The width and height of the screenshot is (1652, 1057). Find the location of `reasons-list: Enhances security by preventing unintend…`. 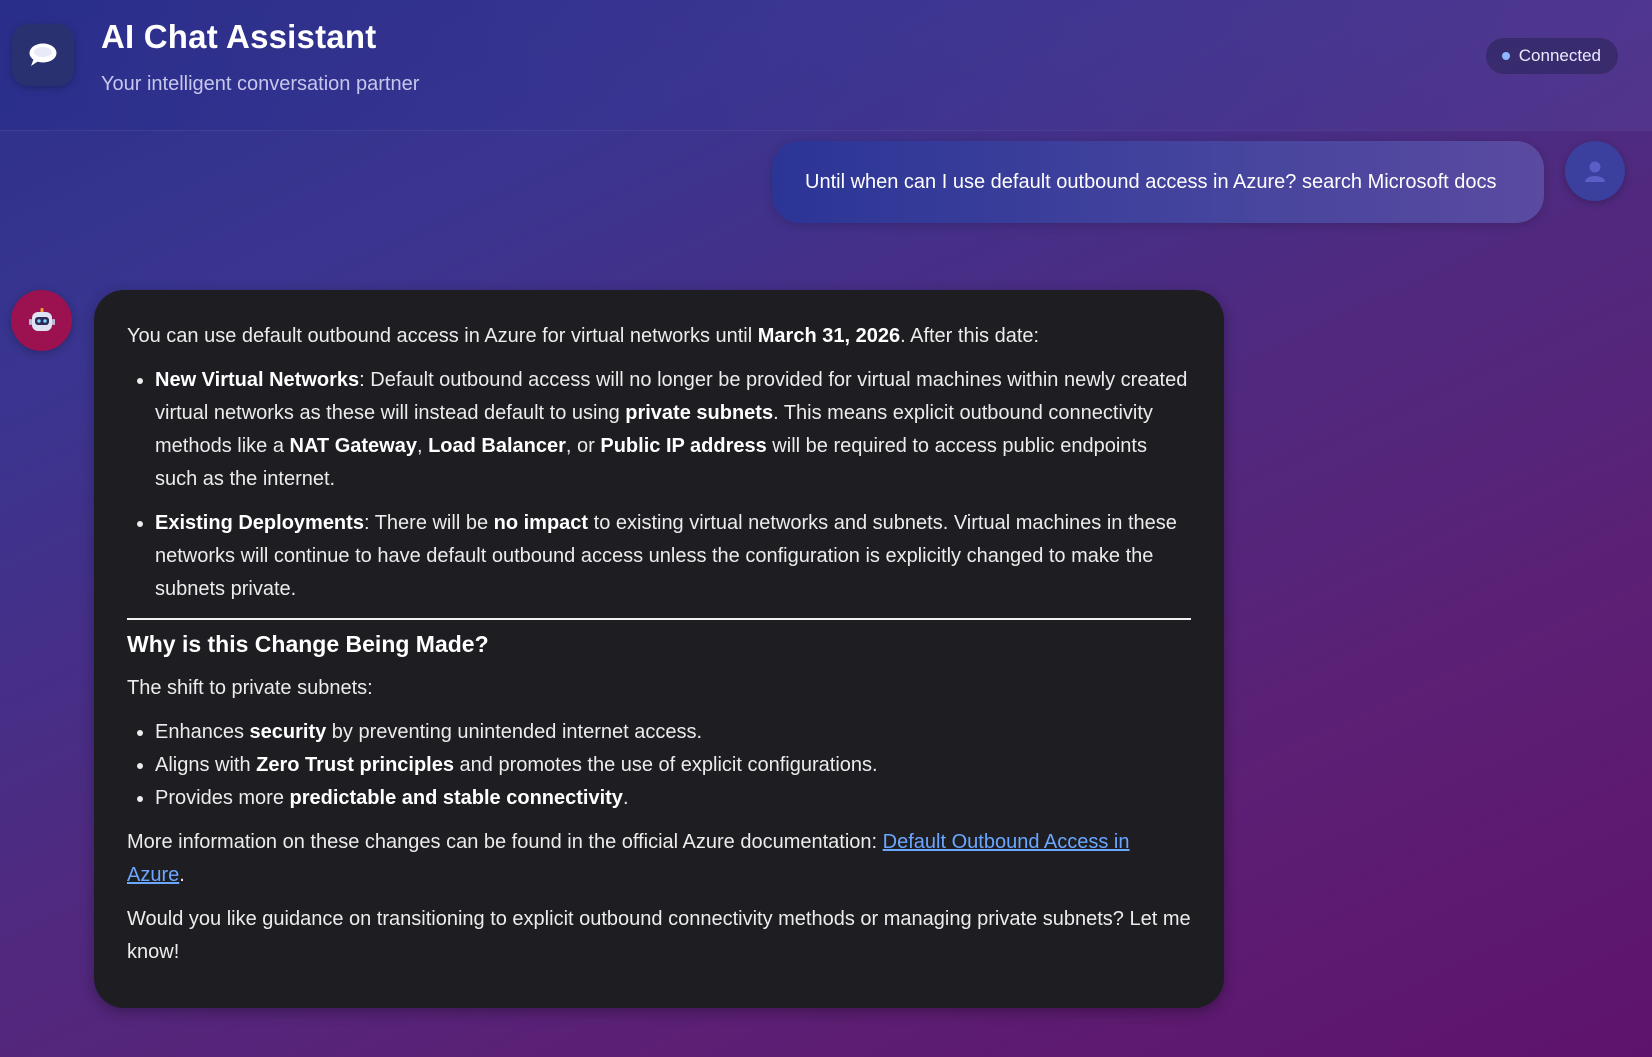

reasons-list: Enhances security by preventing unintend… is located at coordinates (659, 765).